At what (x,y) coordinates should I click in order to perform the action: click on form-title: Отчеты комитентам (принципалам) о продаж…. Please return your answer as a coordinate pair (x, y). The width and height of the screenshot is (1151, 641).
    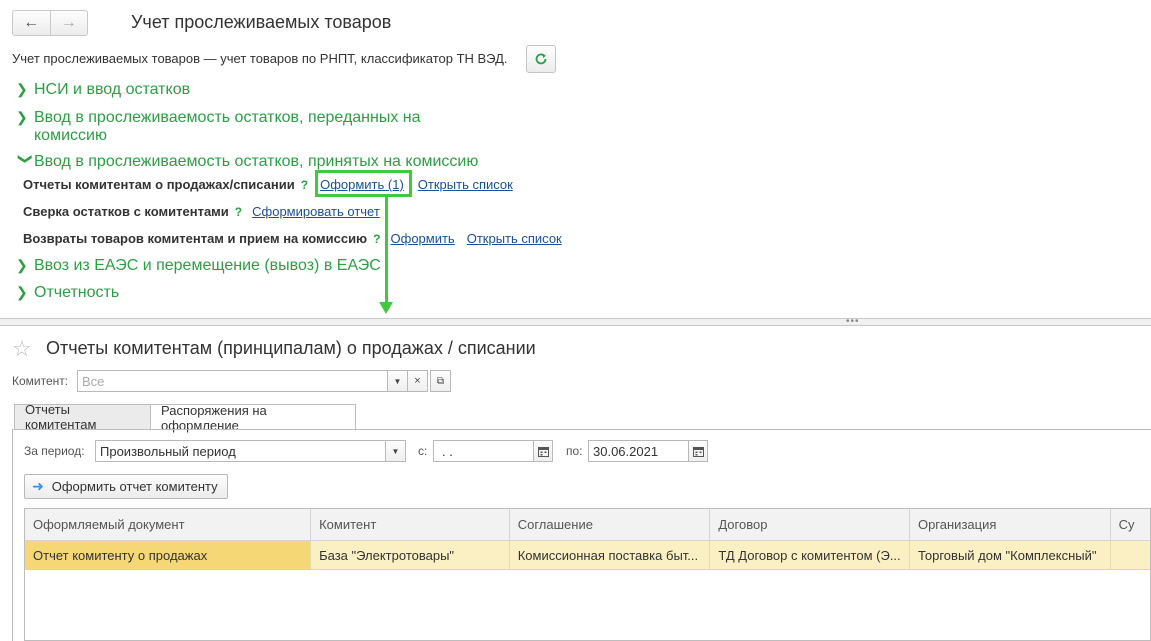
    Looking at the image, I should click on (291, 348).